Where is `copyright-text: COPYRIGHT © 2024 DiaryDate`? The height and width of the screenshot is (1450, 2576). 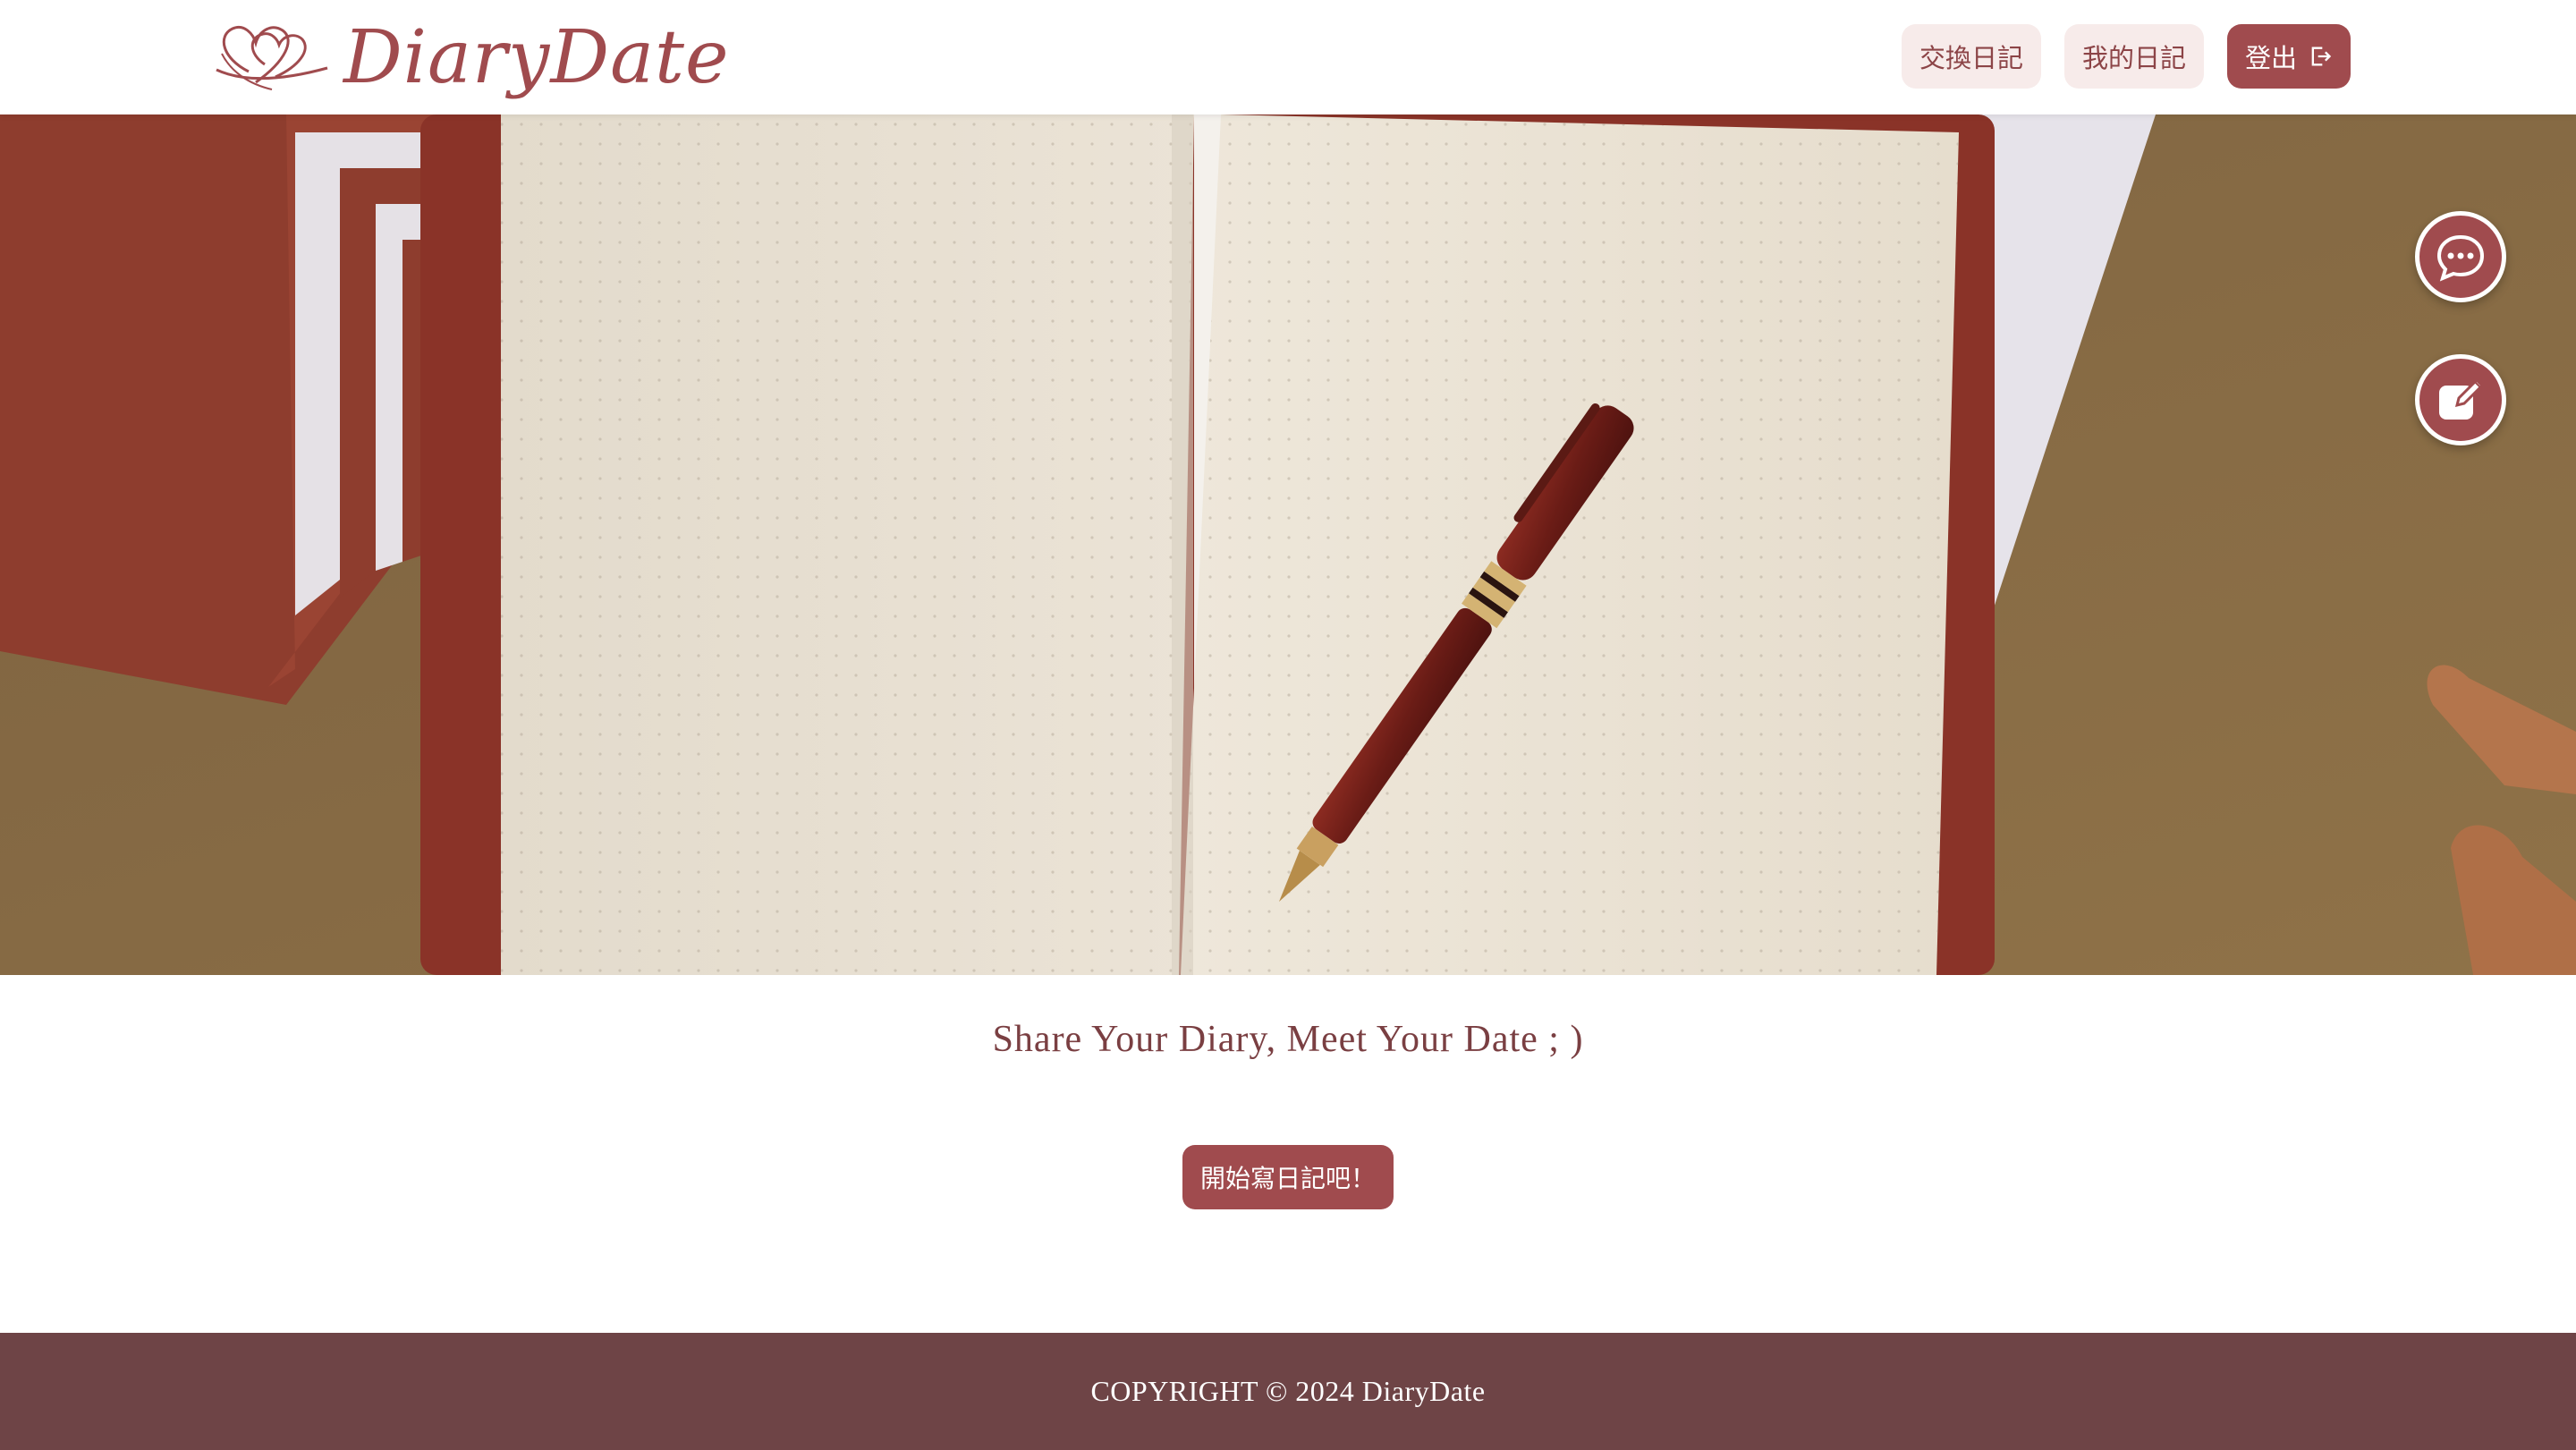 copyright-text: COPYRIGHT © 2024 DiaryDate is located at coordinates (1288, 1391).